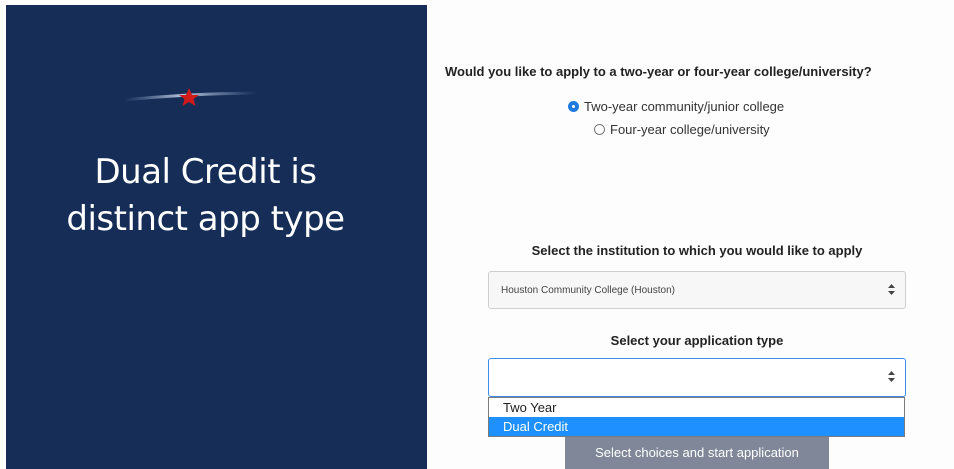 This screenshot has height=469, width=954. I want to click on dropdown-option-dual-credit: Dual Credit, so click(696, 426).